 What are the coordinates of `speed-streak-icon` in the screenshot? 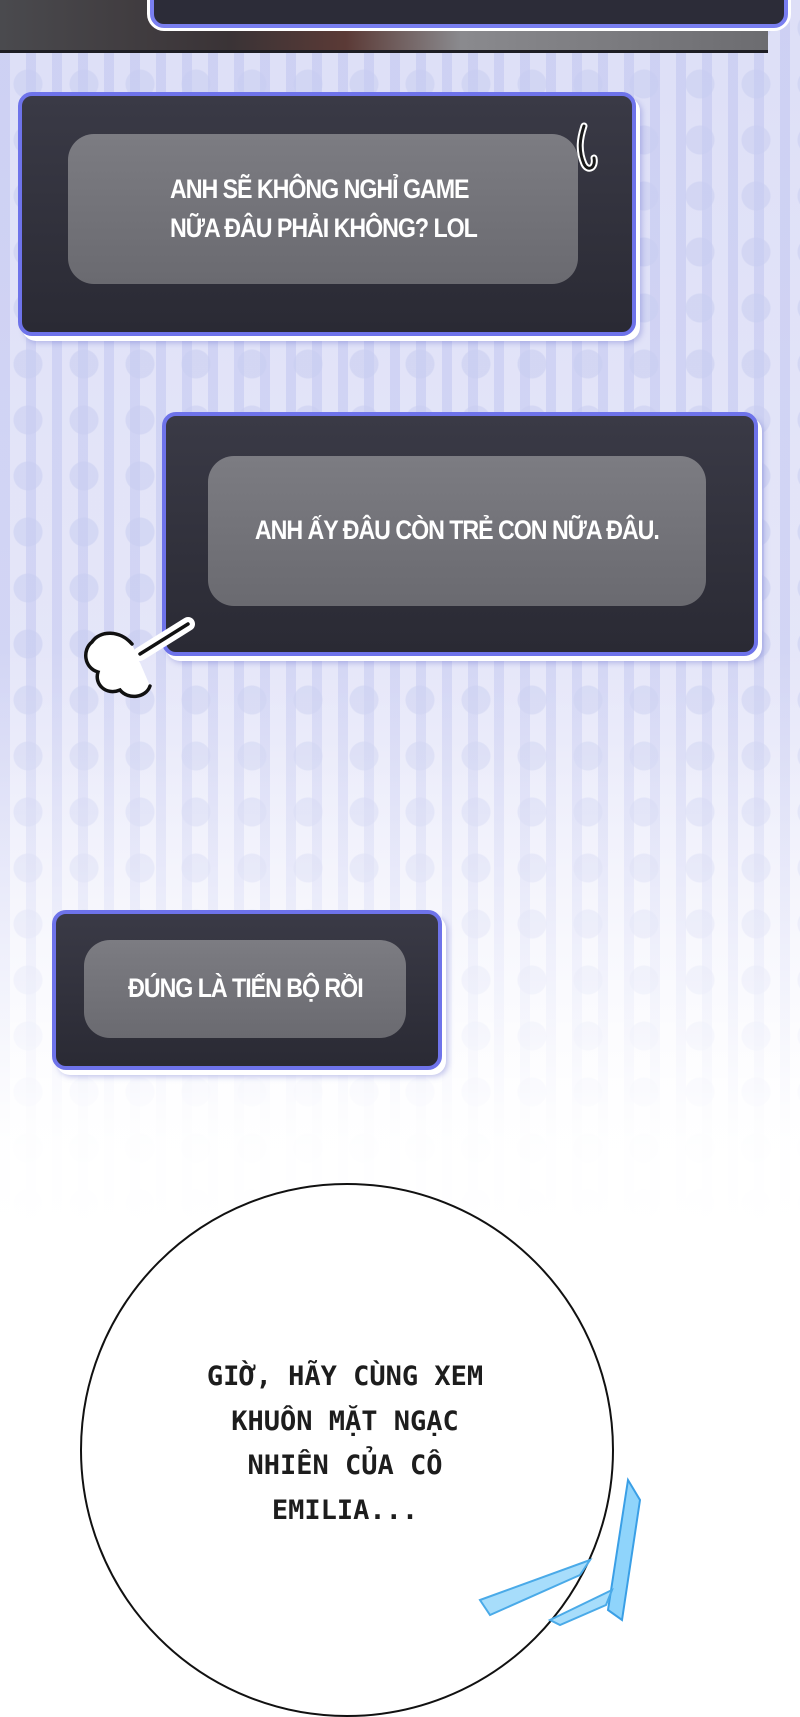 It's located at (560, 1552).